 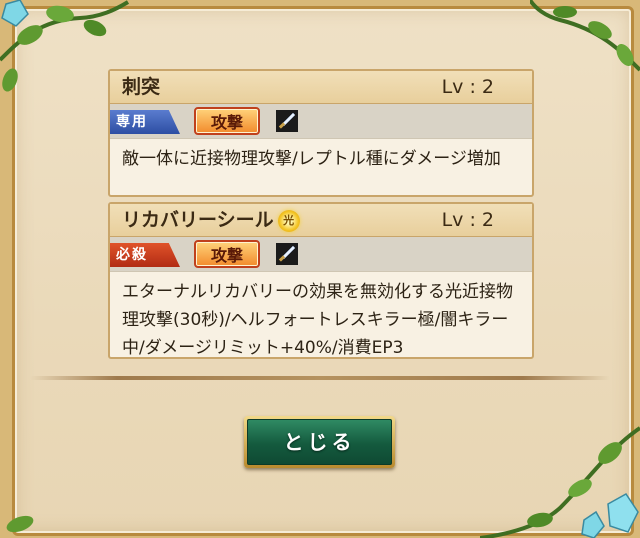 What do you see at coordinates (585, 36) in the screenshot?
I see `vine-decoration-top-right` at bounding box center [585, 36].